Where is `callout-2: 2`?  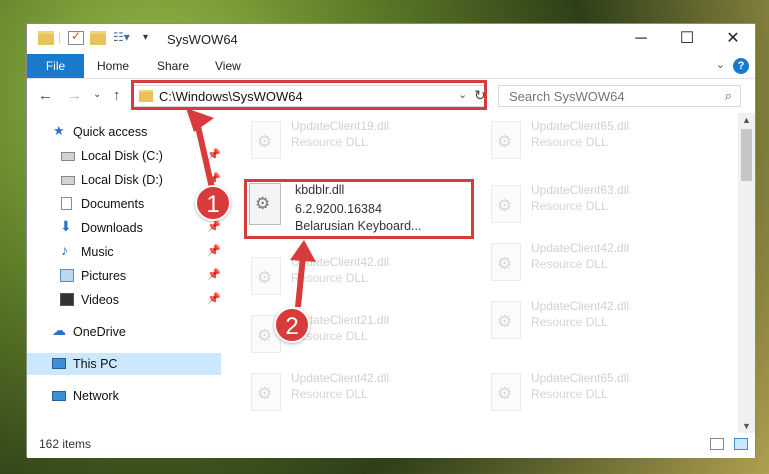 callout-2: 2 is located at coordinates (292, 325).